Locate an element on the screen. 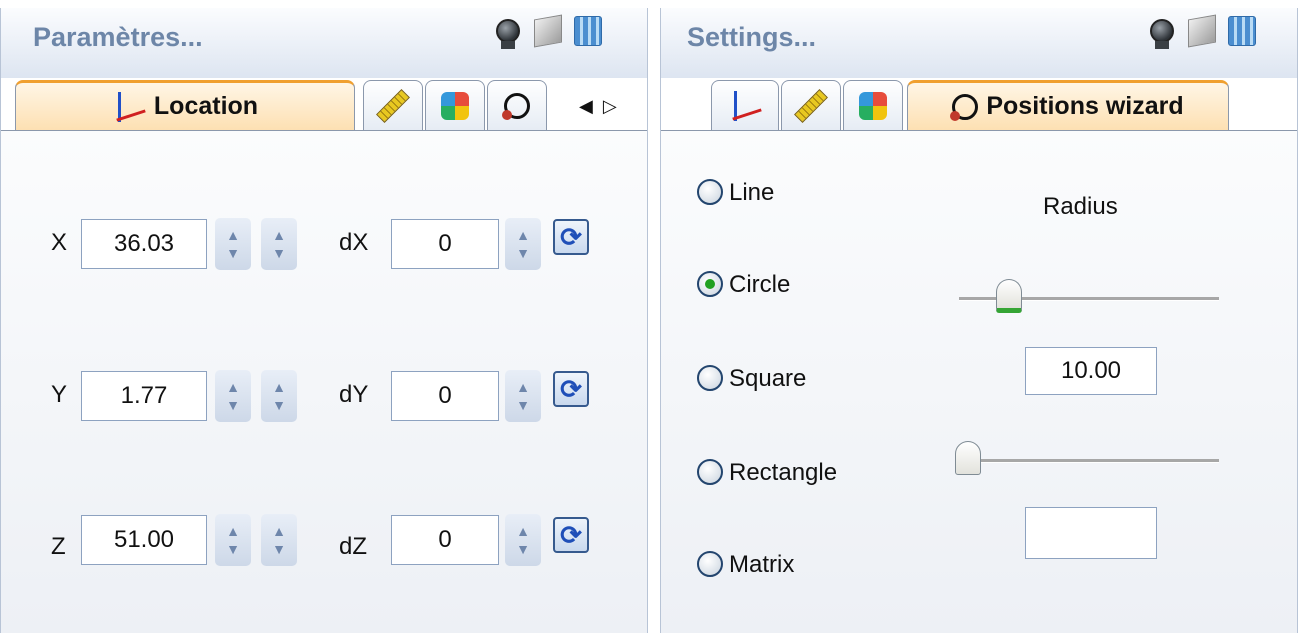 Image resolution: width=1298 pixels, height=633 pixels. rectangle-label: Rectangle is located at coordinates (783, 472).